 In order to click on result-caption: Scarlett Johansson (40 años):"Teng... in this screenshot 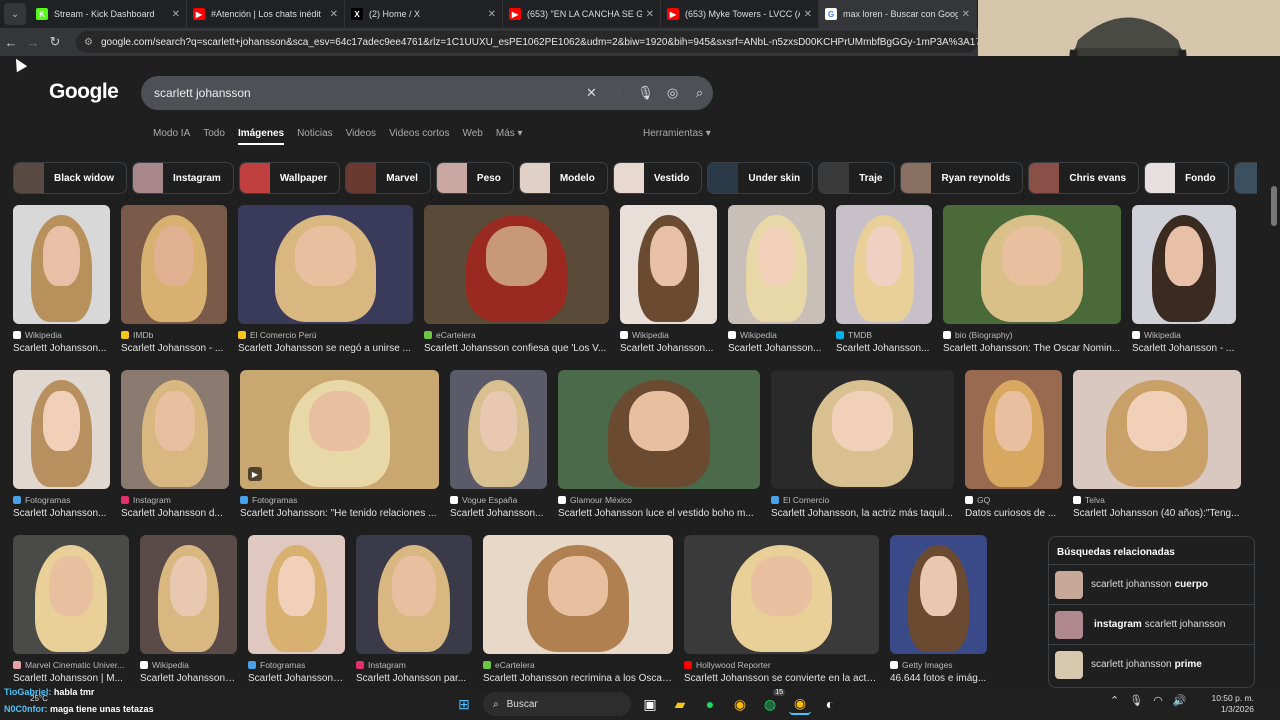, I will do `click(1157, 513)`.